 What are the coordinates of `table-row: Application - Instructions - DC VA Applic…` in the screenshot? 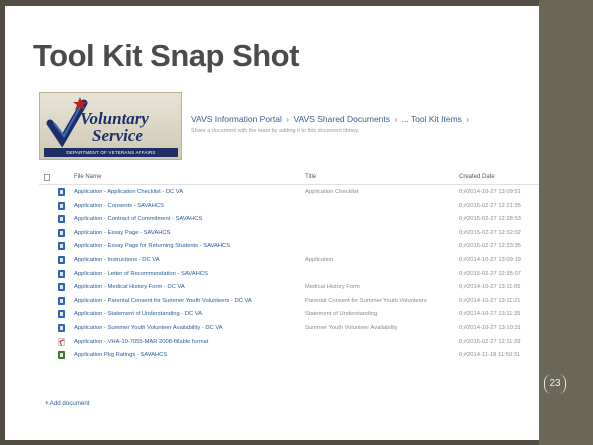 It's located at (289, 260).